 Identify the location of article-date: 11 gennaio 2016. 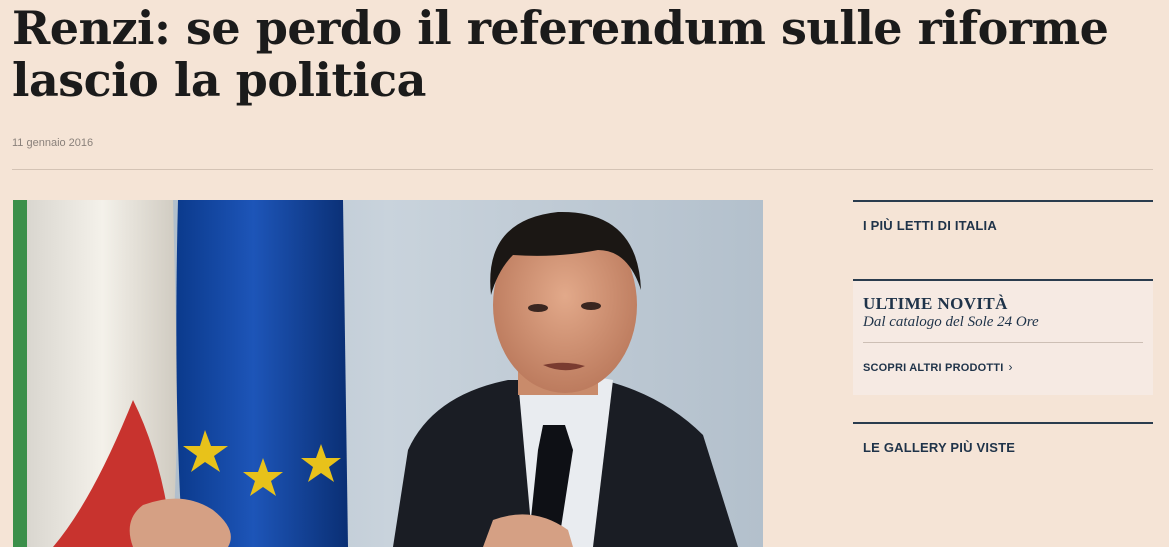
(53, 143).